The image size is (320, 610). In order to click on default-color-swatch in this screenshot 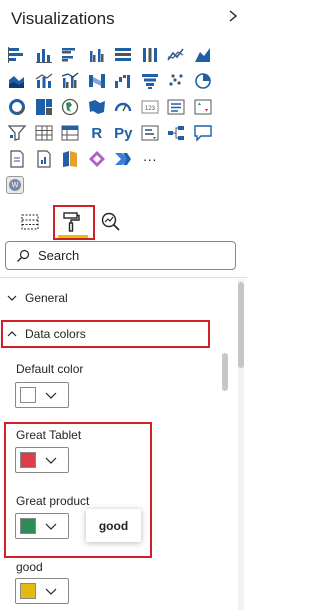, I will do `click(28, 395)`.